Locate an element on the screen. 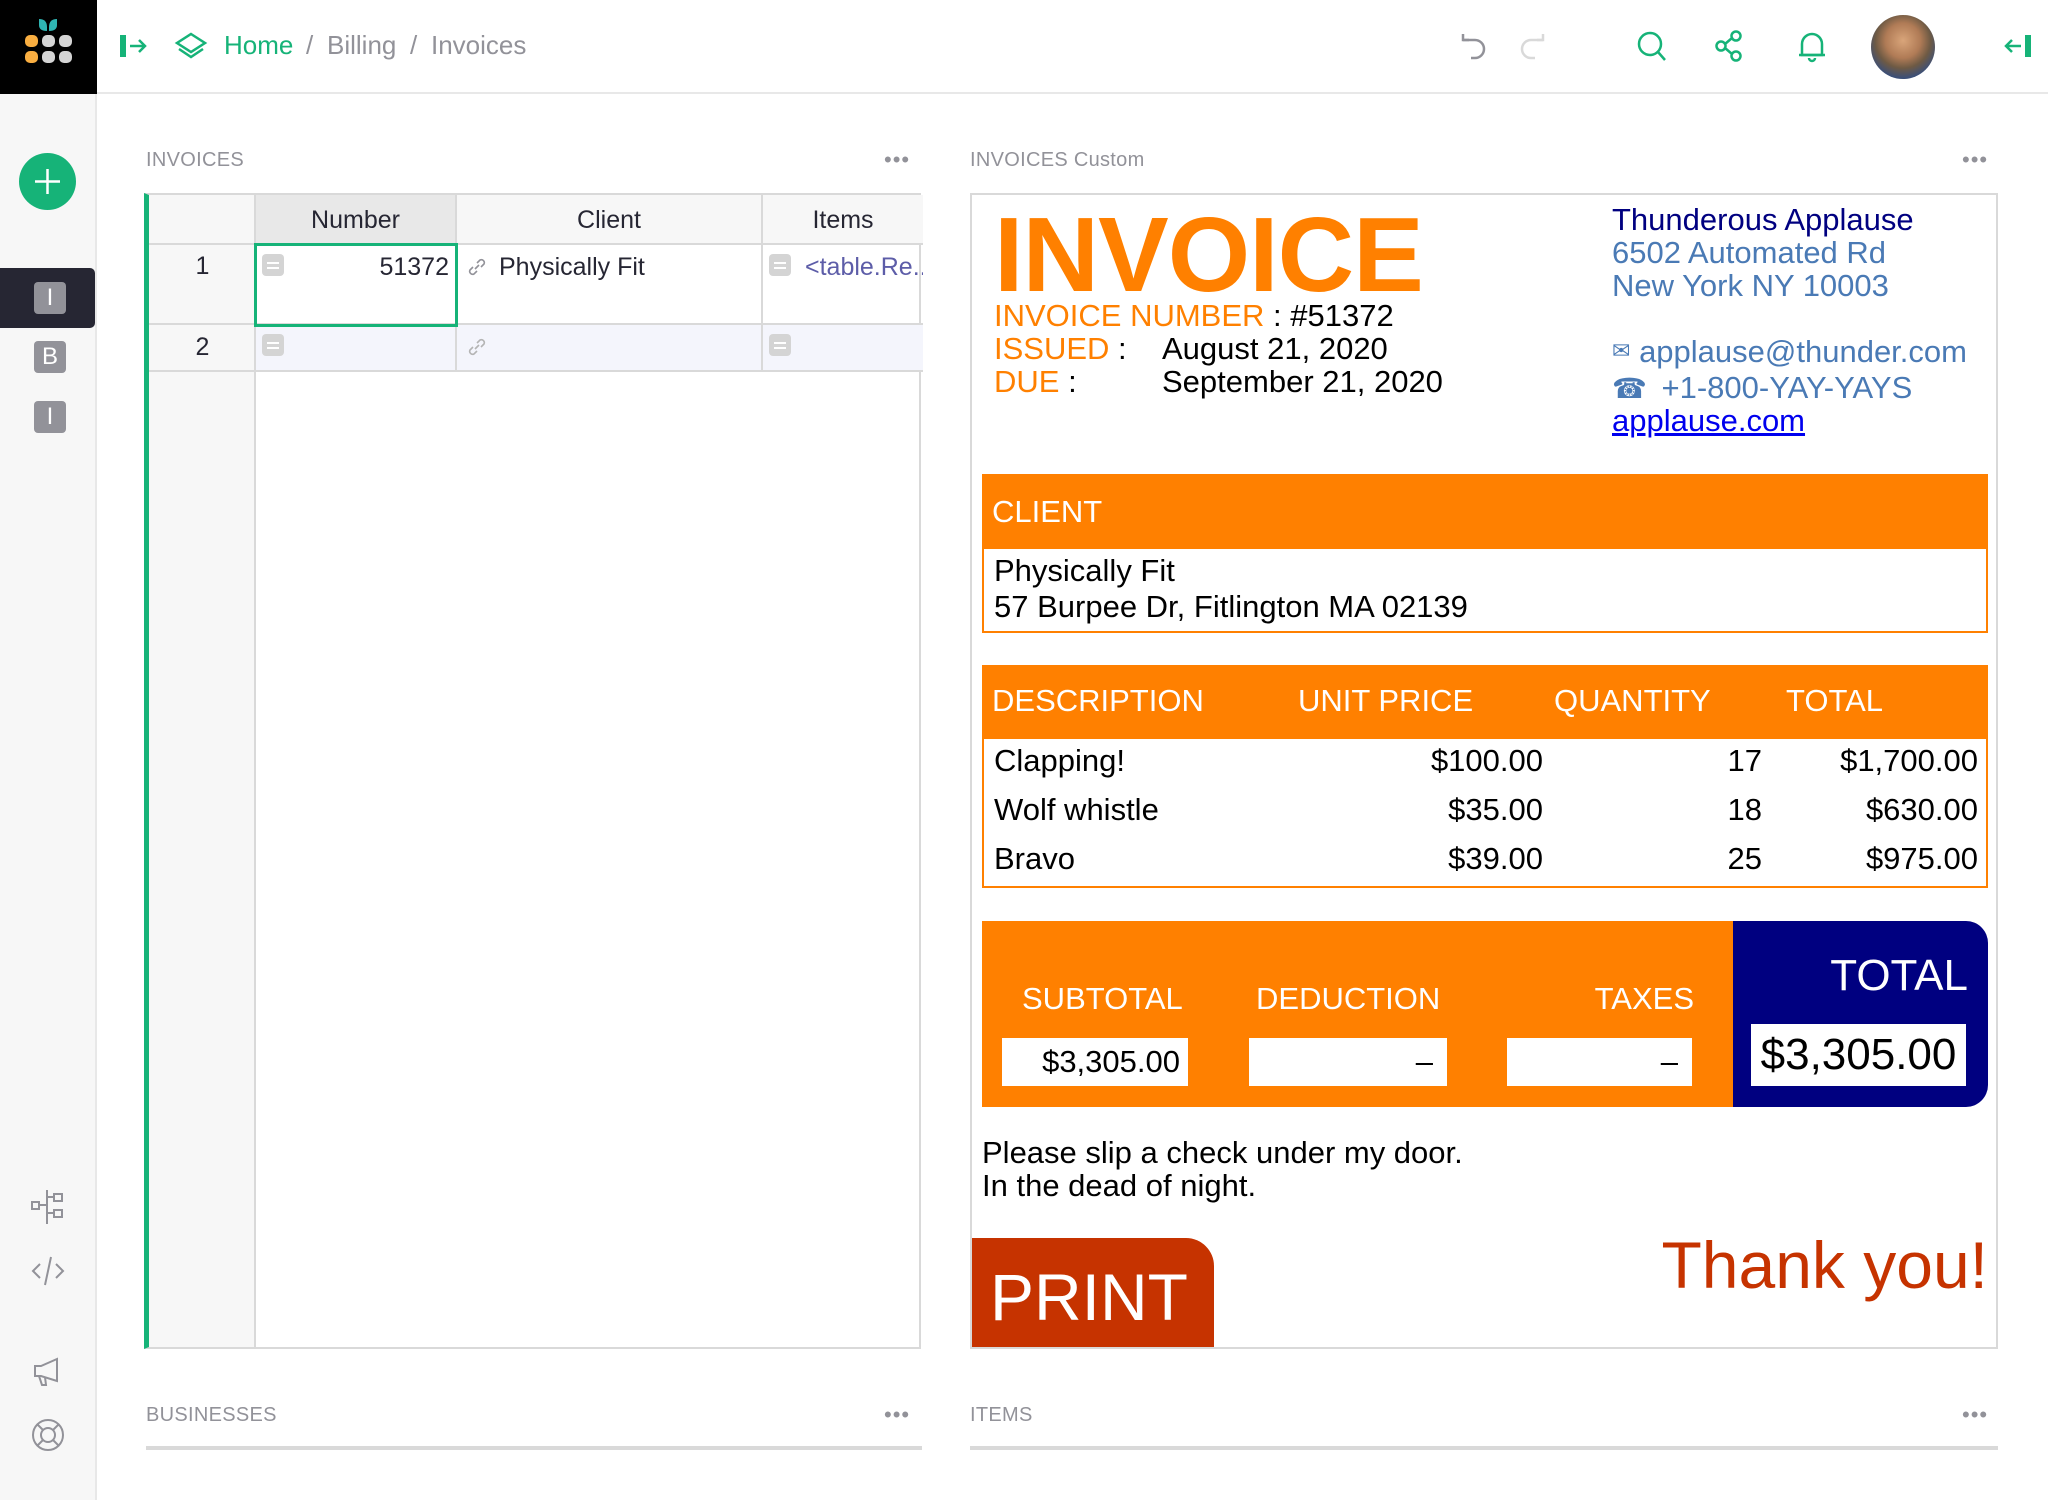  invoice-number-label: INVOICE NUMBER is located at coordinates (1129, 315).